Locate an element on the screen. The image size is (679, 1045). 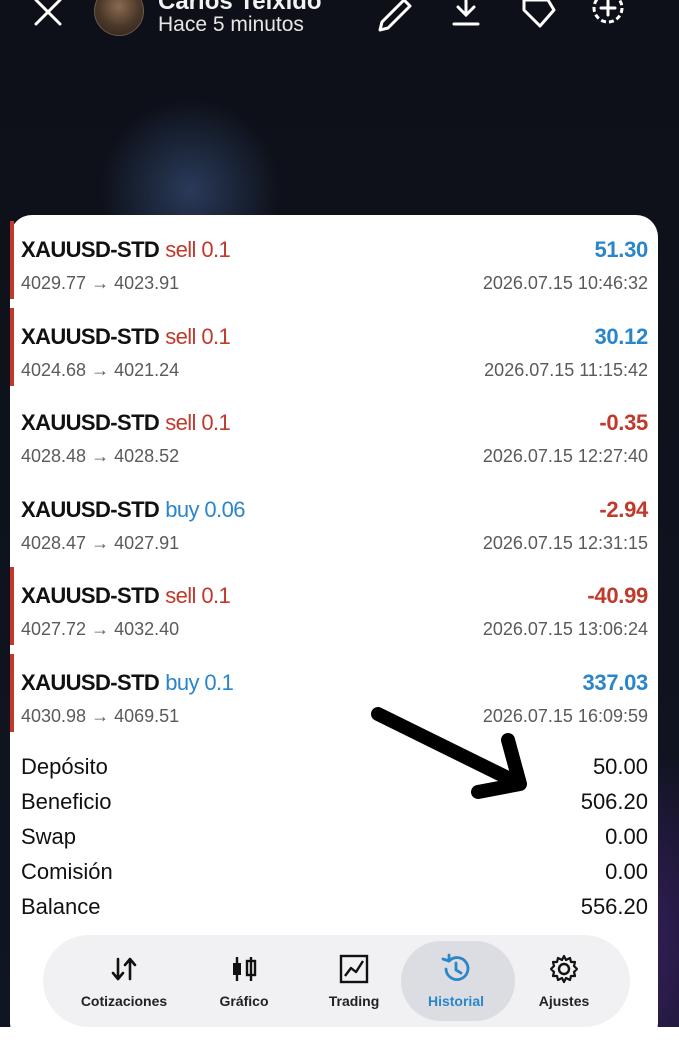
summary-row: Depósito 50.00 is located at coordinates (334, 767).